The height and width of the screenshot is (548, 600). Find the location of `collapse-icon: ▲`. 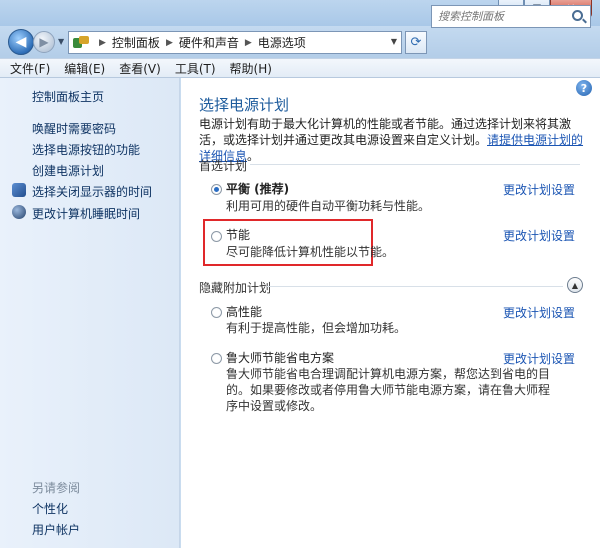

collapse-icon: ▲ is located at coordinates (575, 285).